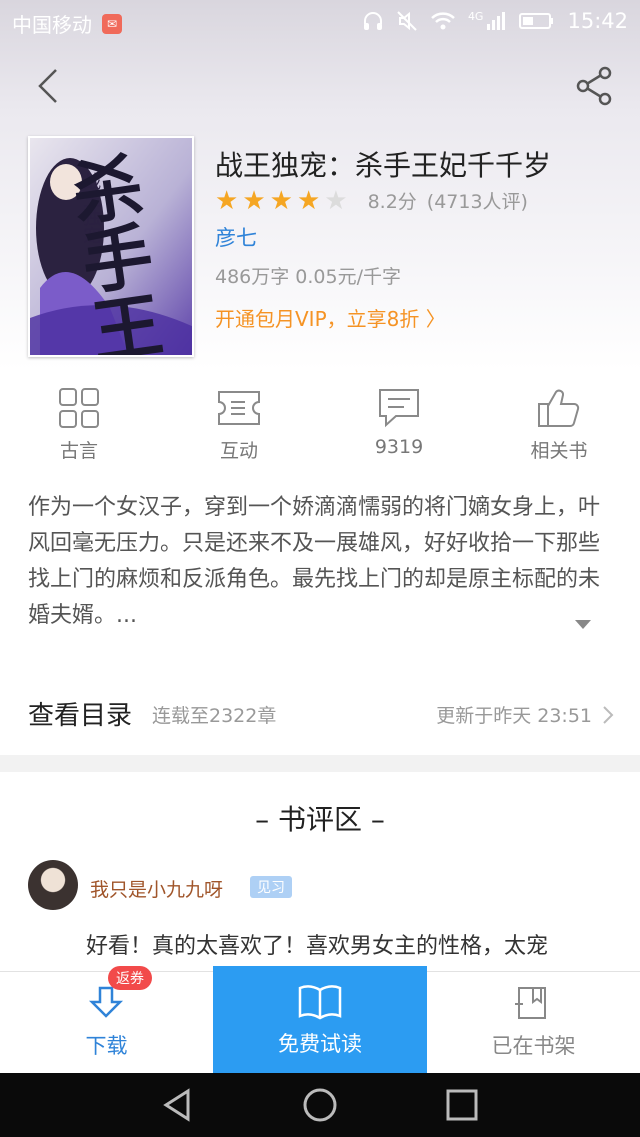 Image resolution: width=640 pixels, height=1137 pixels. What do you see at coordinates (477, 202) in the screenshot?
I see `rating-count: (4713人评)` at bounding box center [477, 202].